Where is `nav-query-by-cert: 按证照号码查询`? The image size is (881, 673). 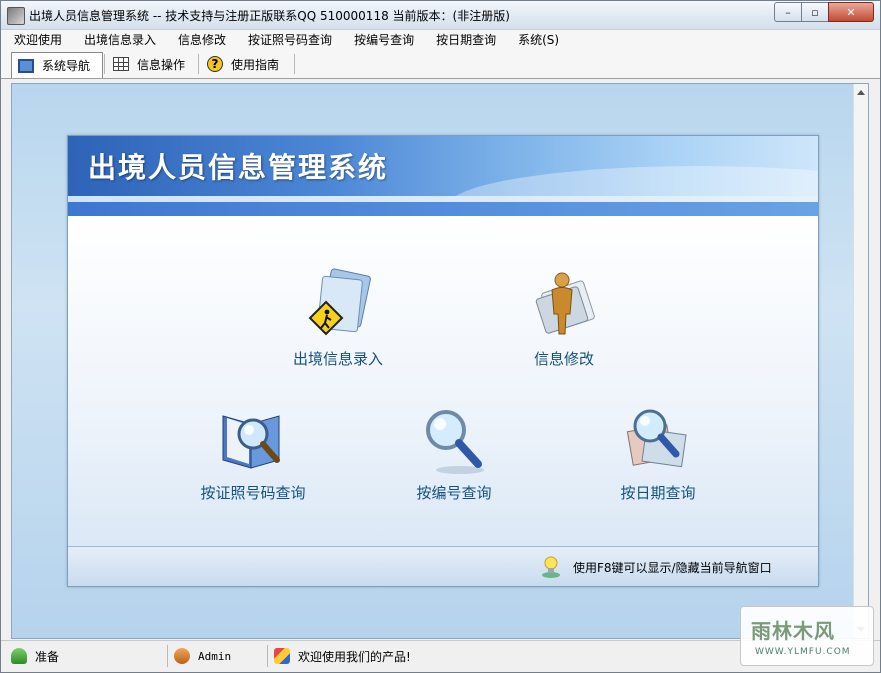
nav-query-by-cert: 按证照号码查询 is located at coordinates (253, 452).